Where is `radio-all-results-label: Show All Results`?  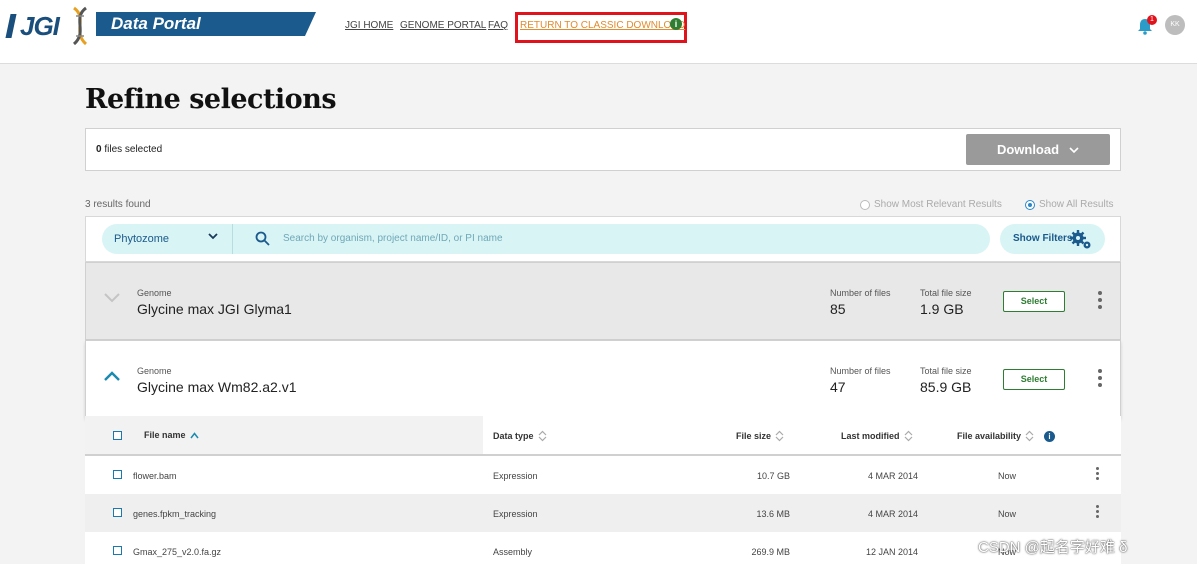 radio-all-results-label: Show All Results is located at coordinates (1076, 204).